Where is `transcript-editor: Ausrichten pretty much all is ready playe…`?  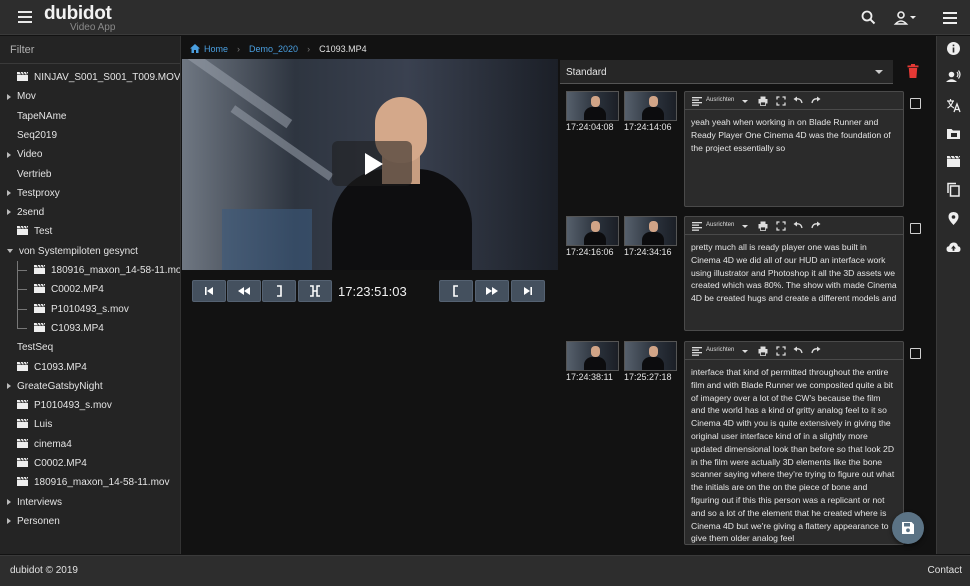
transcript-editor: Ausrichten pretty much all is ready playe… is located at coordinates (794, 273).